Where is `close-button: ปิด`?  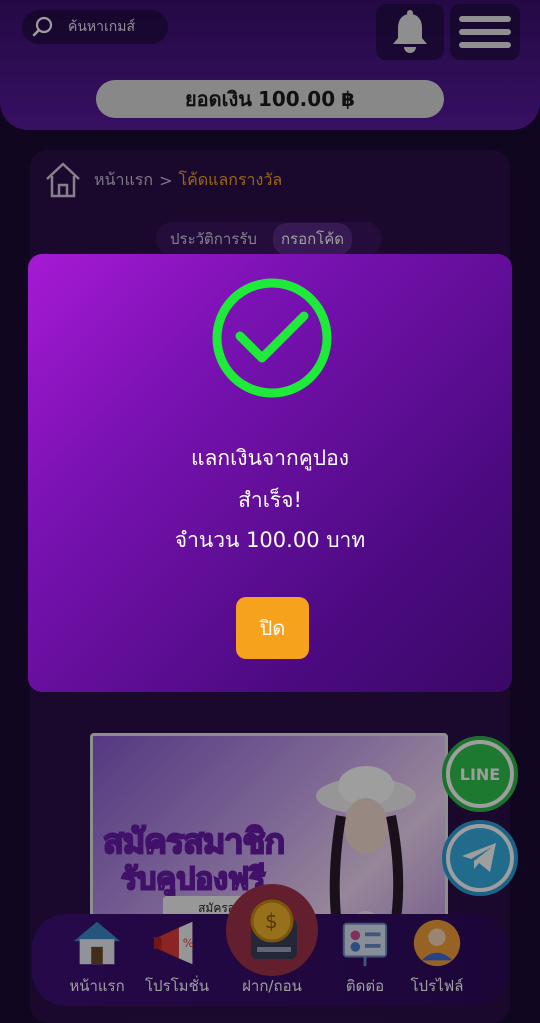 close-button: ปิด is located at coordinates (272, 628).